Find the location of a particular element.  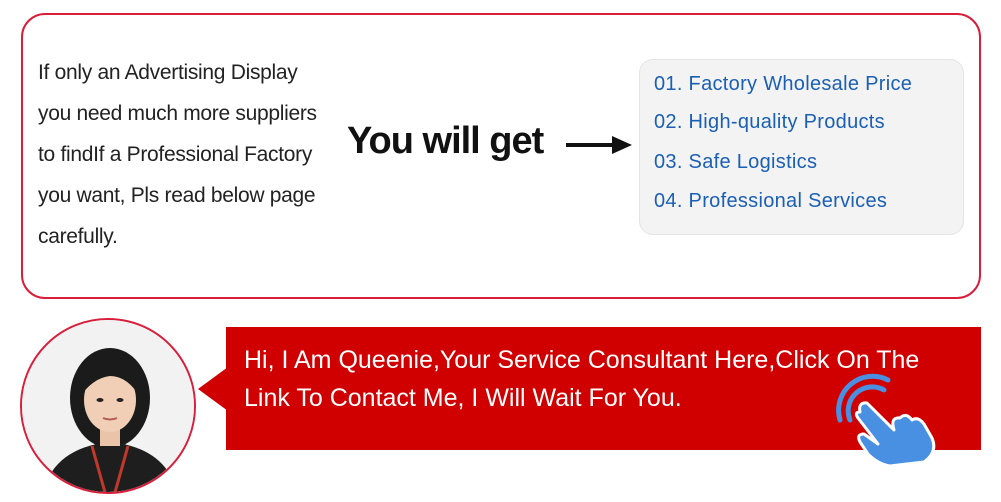

consultant-photo is located at coordinates (108, 406).